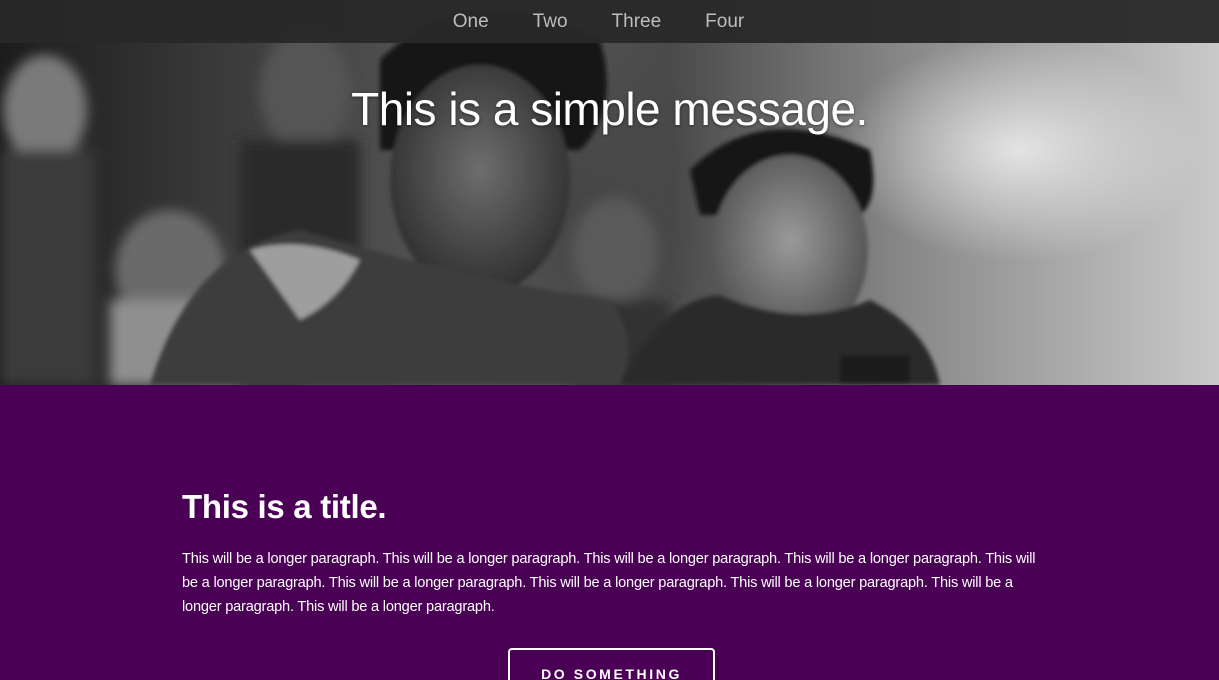 The image size is (1219, 680). Describe the element at coordinates (609, 21) in the screenshot. I see `top-navbar: One Two Three Four` at that location.